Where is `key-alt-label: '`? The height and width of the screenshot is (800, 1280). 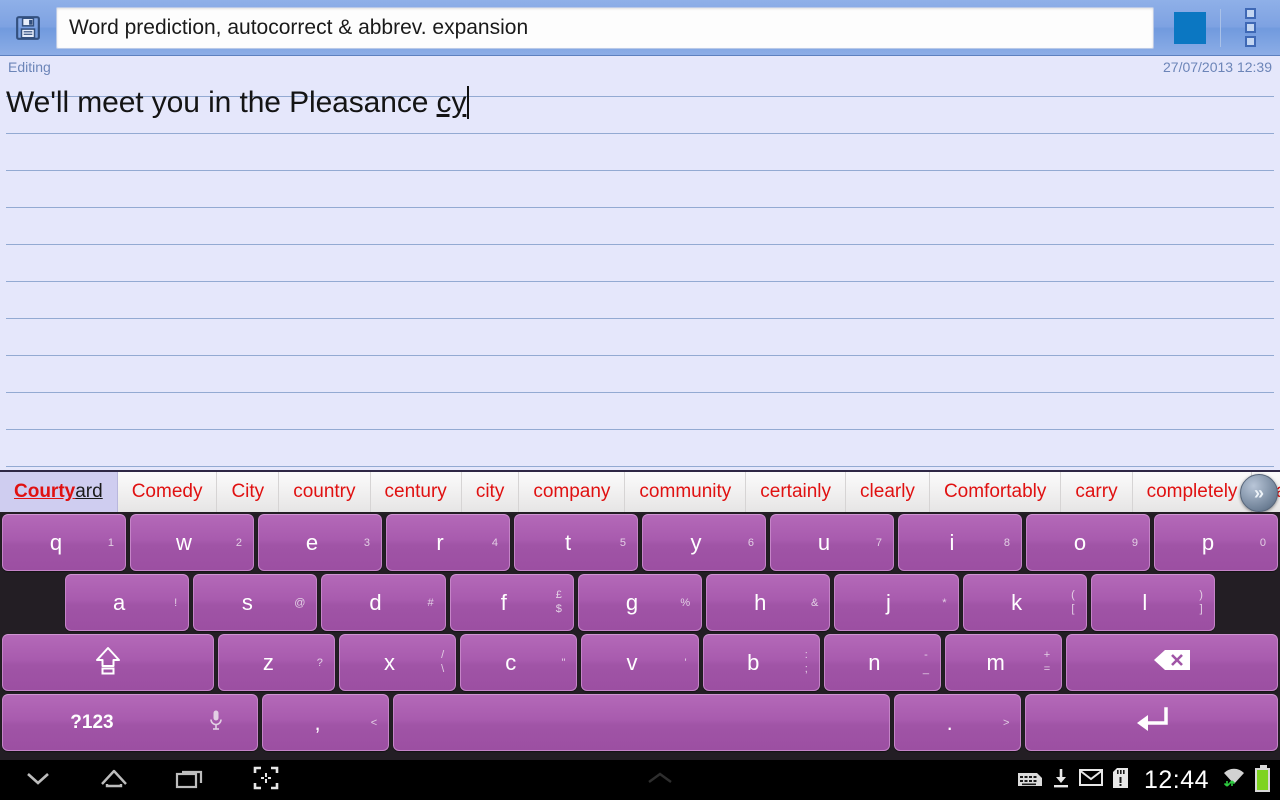
key-alt-label: ' is located at coordinates (685, 662).